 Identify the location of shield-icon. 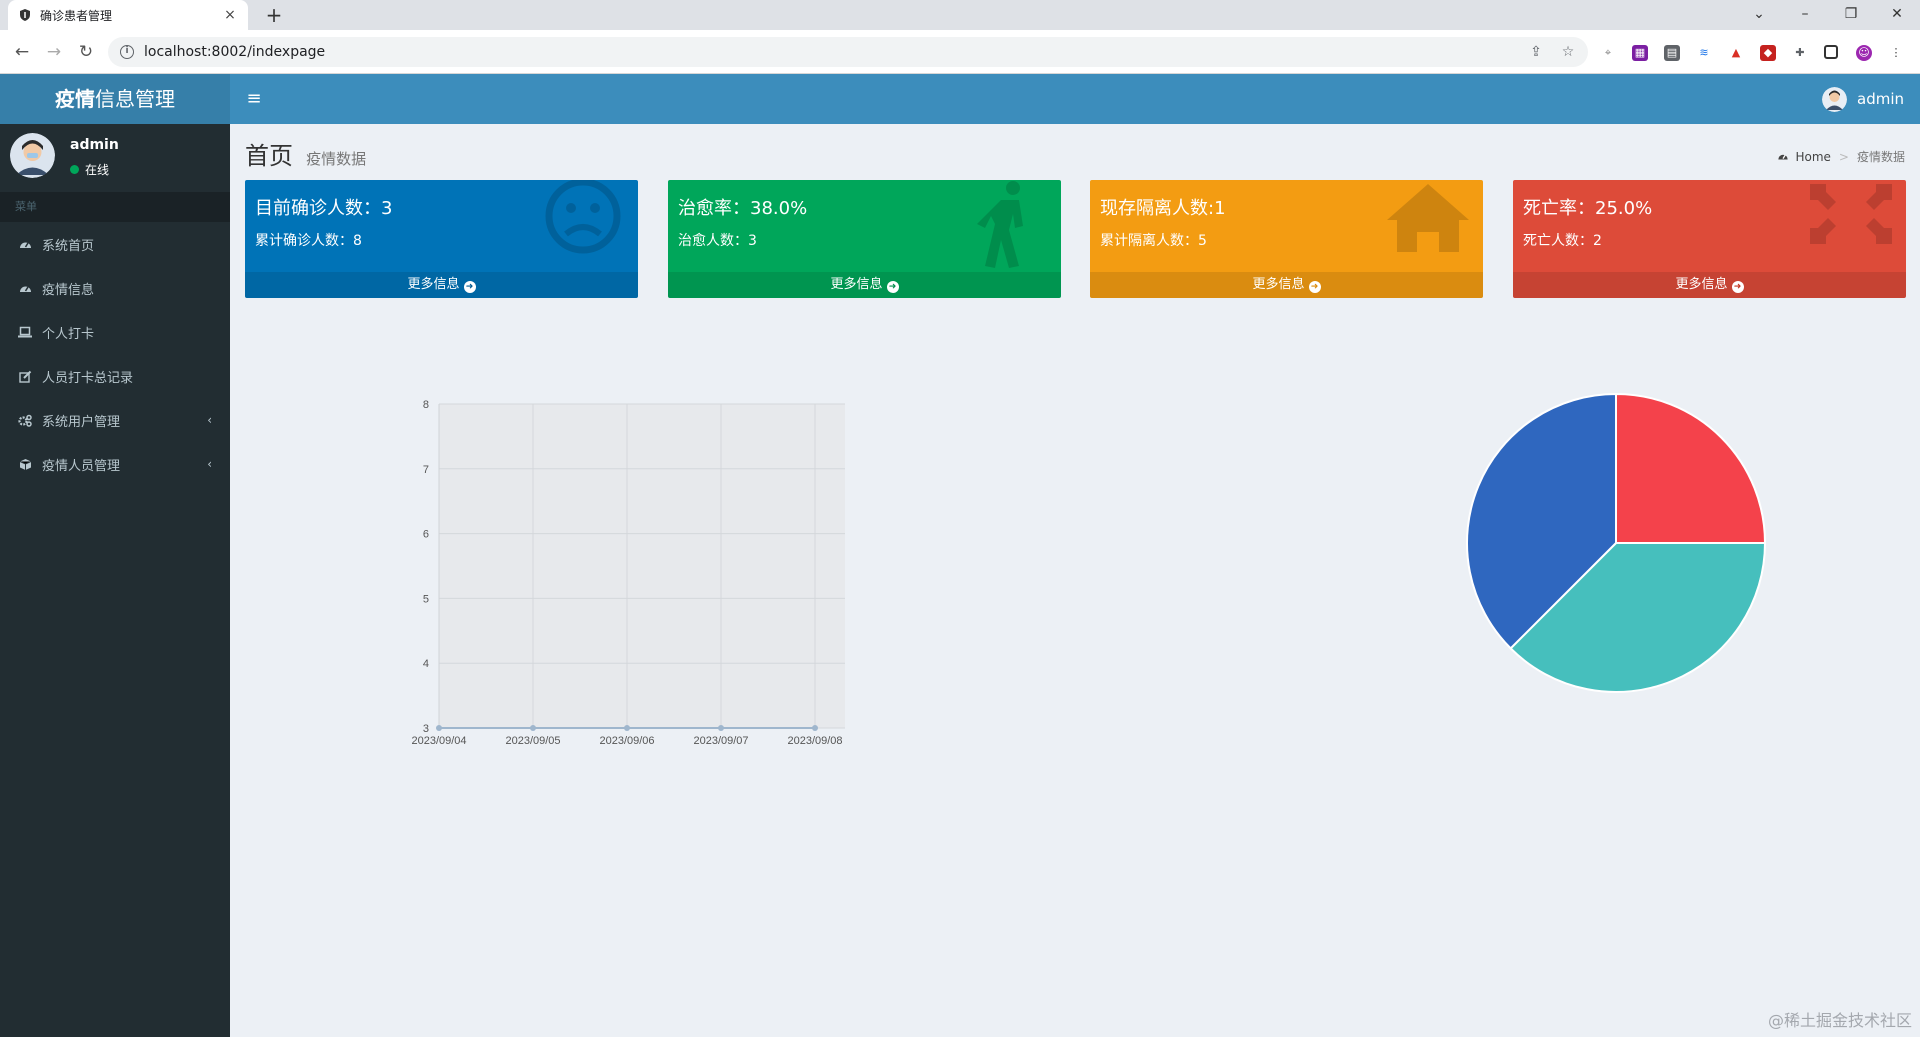
(25, 15).